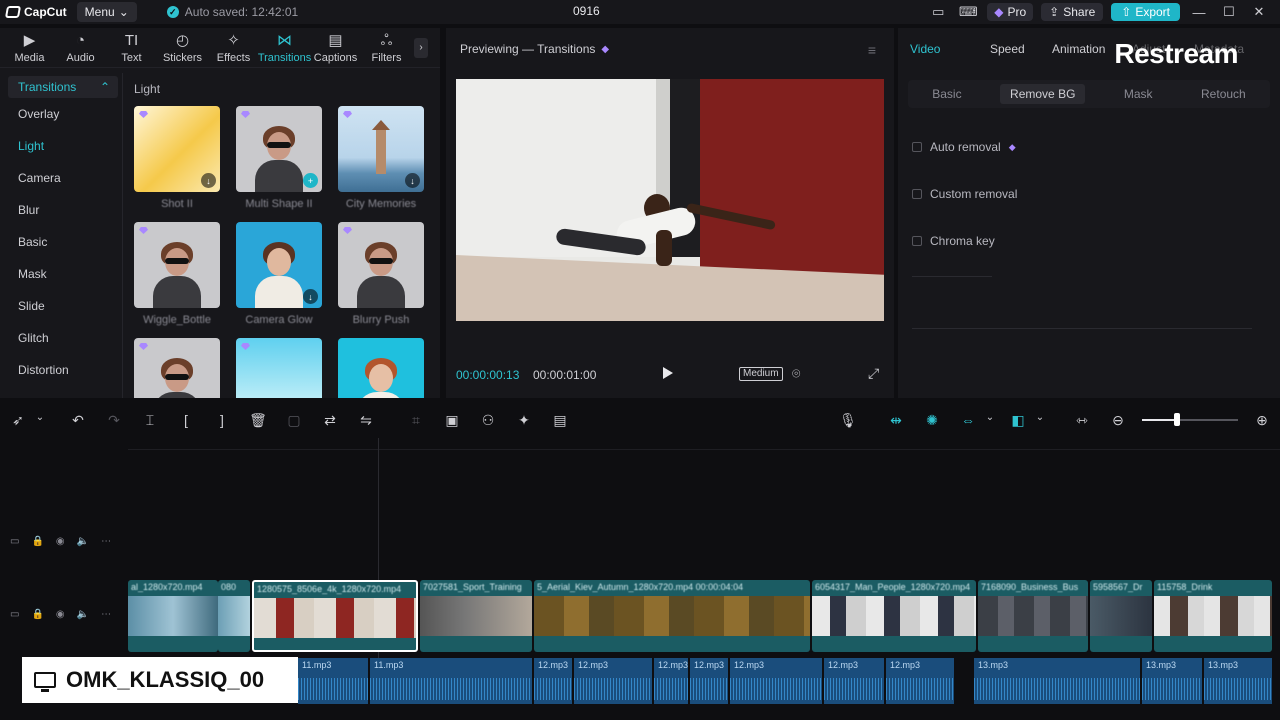  I want to click on crop-icon: ⌗, so click(416, 420).